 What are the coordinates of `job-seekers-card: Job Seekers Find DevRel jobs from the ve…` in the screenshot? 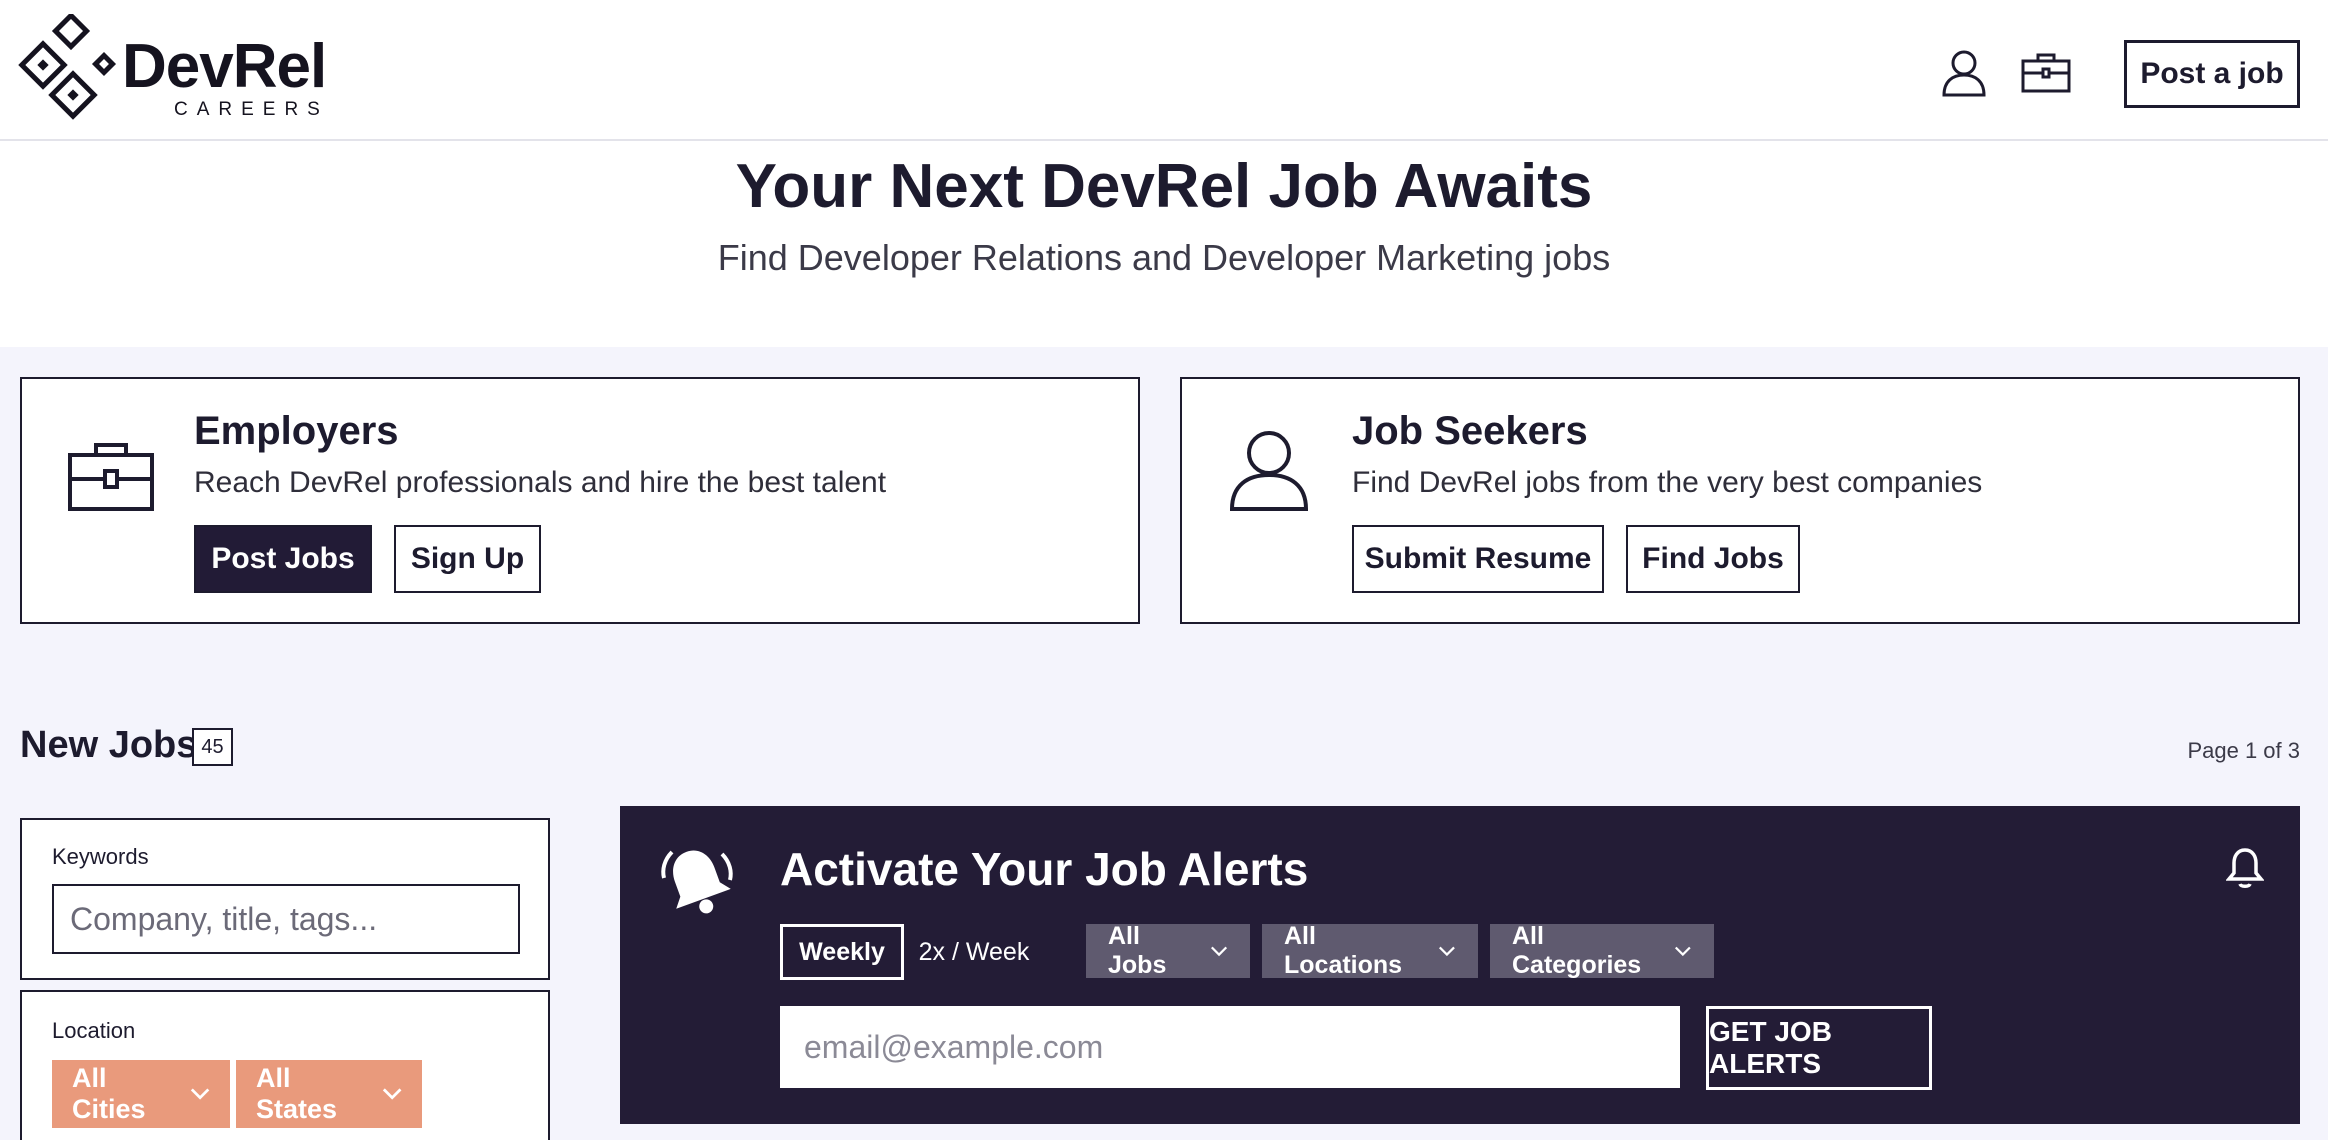 It's located at (1740, 500).